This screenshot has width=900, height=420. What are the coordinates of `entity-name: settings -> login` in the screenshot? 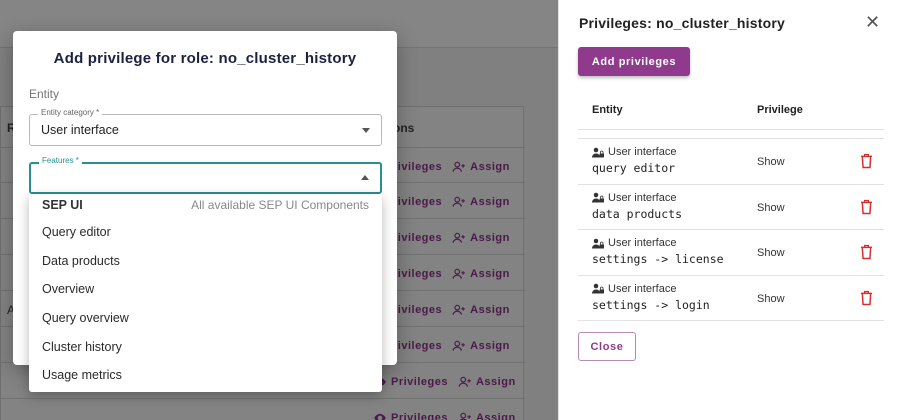 It's located at (651, 304).